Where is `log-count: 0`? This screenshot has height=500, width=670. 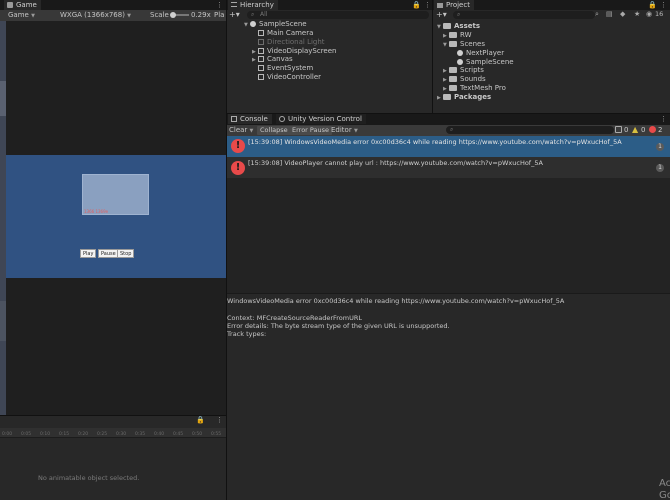
log-count: 0 is located at coordinates (626, 130).